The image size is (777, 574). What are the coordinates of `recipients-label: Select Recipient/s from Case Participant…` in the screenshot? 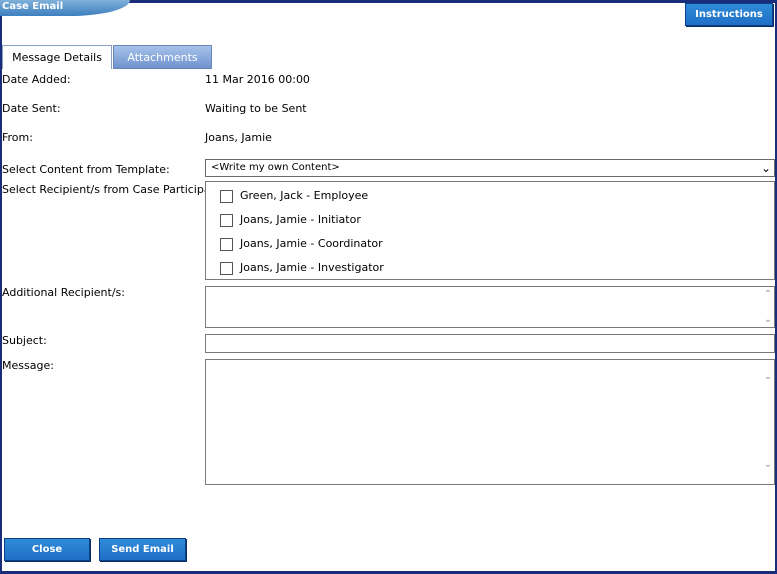 It's located at (117, 189).